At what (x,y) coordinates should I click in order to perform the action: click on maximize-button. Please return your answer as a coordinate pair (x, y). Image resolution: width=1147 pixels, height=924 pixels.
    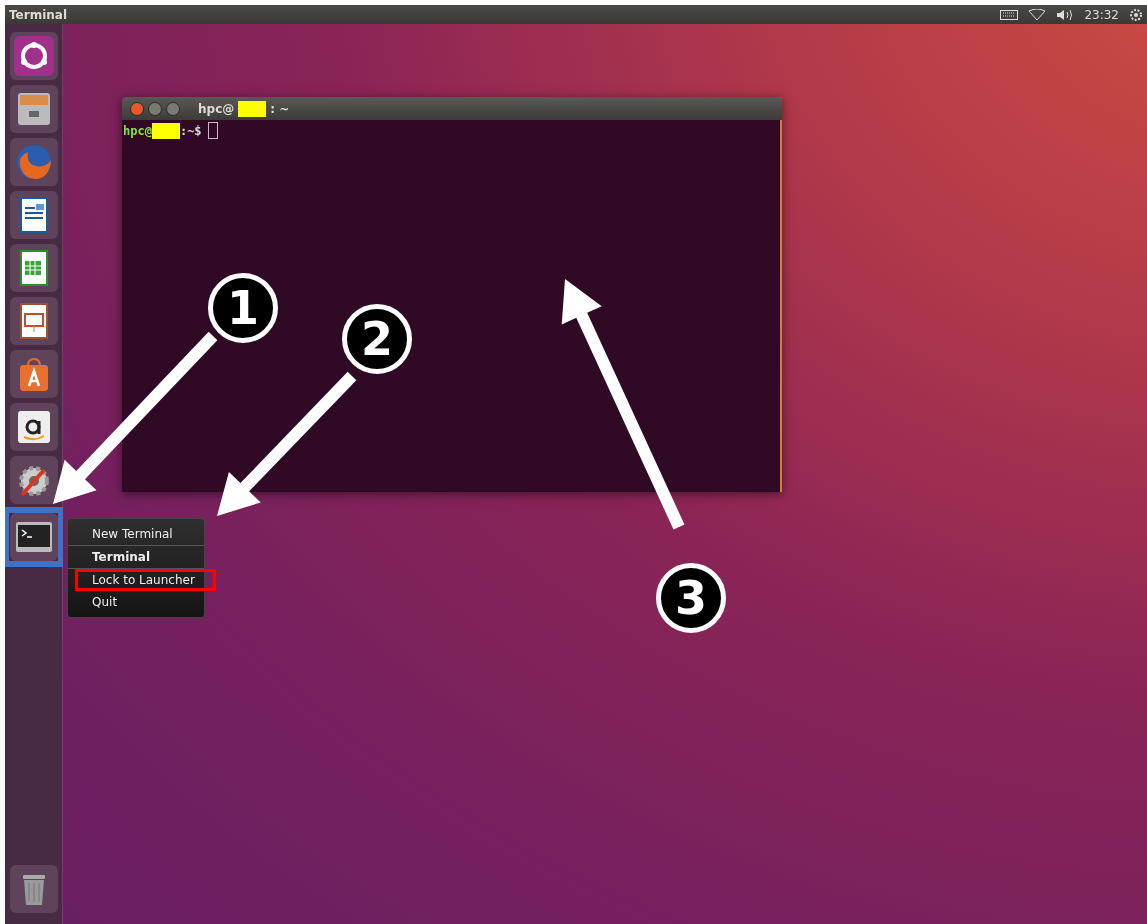
    Looking at the image, I should click on (173, 108).